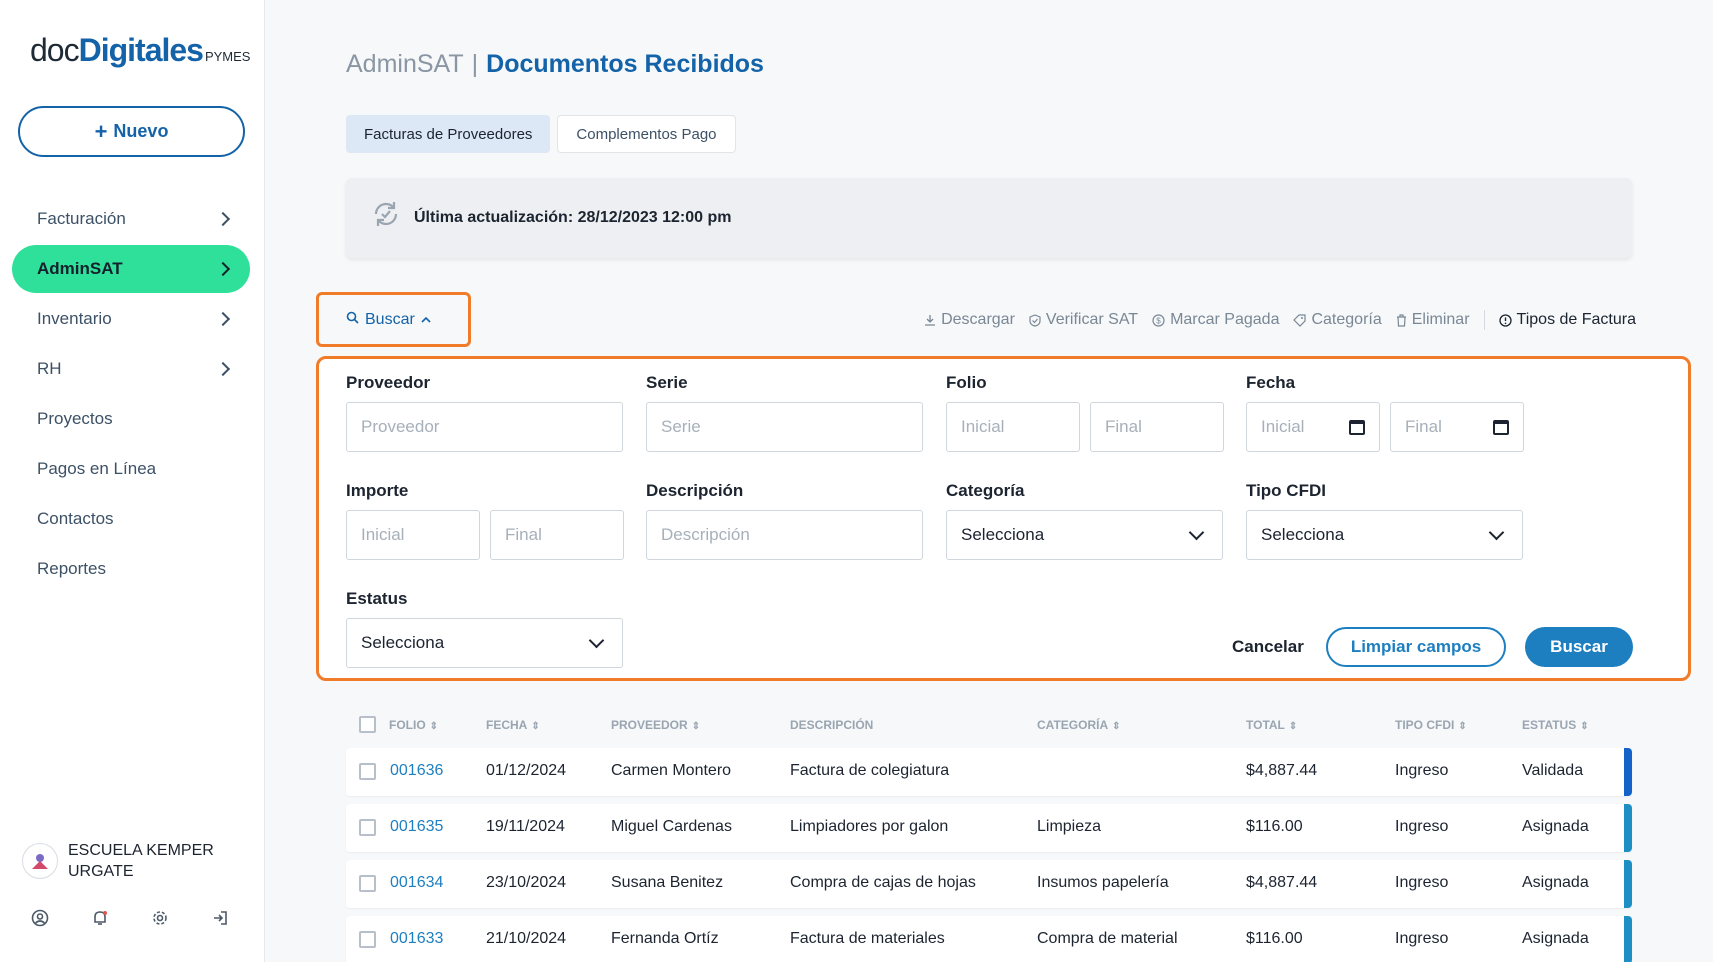  I want to click on gear-icon, so click(160, 918).